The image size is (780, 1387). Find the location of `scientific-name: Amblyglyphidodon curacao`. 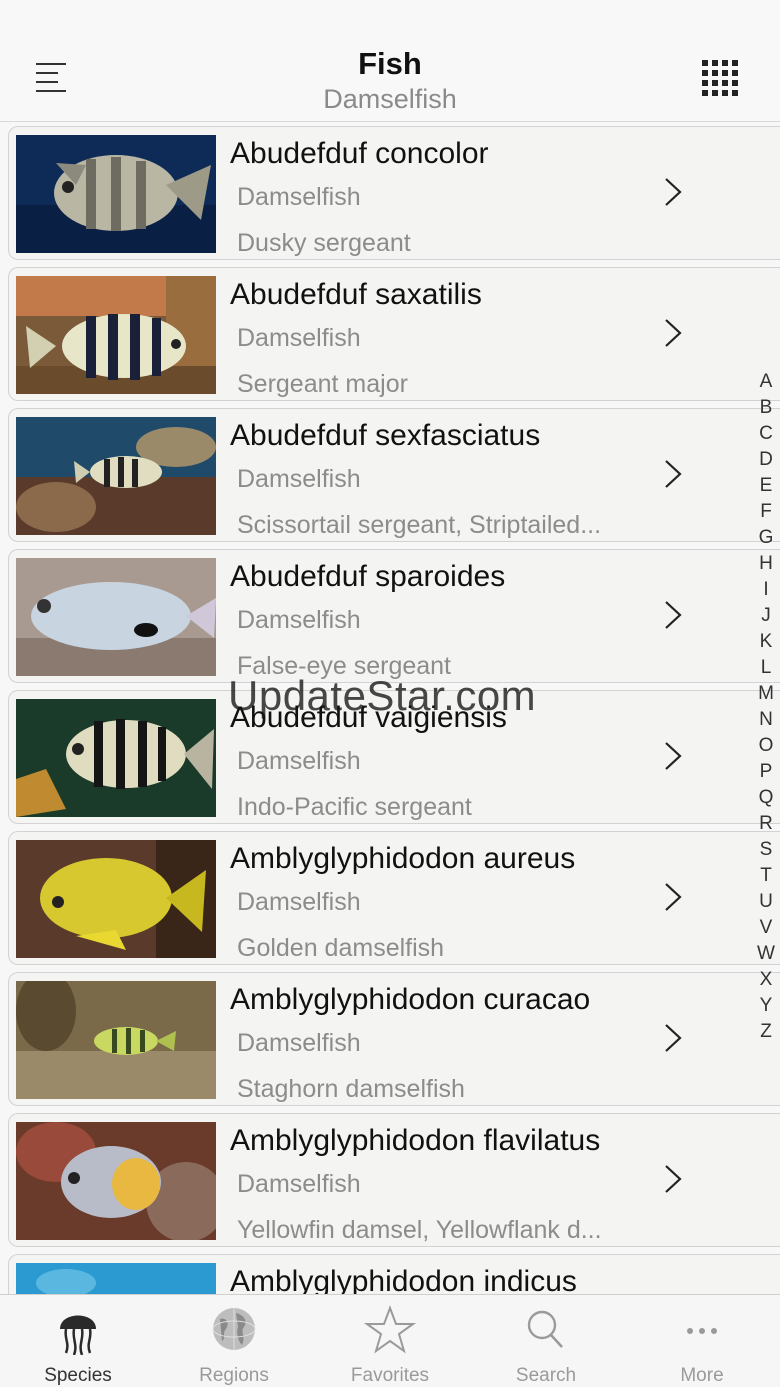

scientific-name: Amblyglyphidodon curacao is located at coordinates (410, 999).